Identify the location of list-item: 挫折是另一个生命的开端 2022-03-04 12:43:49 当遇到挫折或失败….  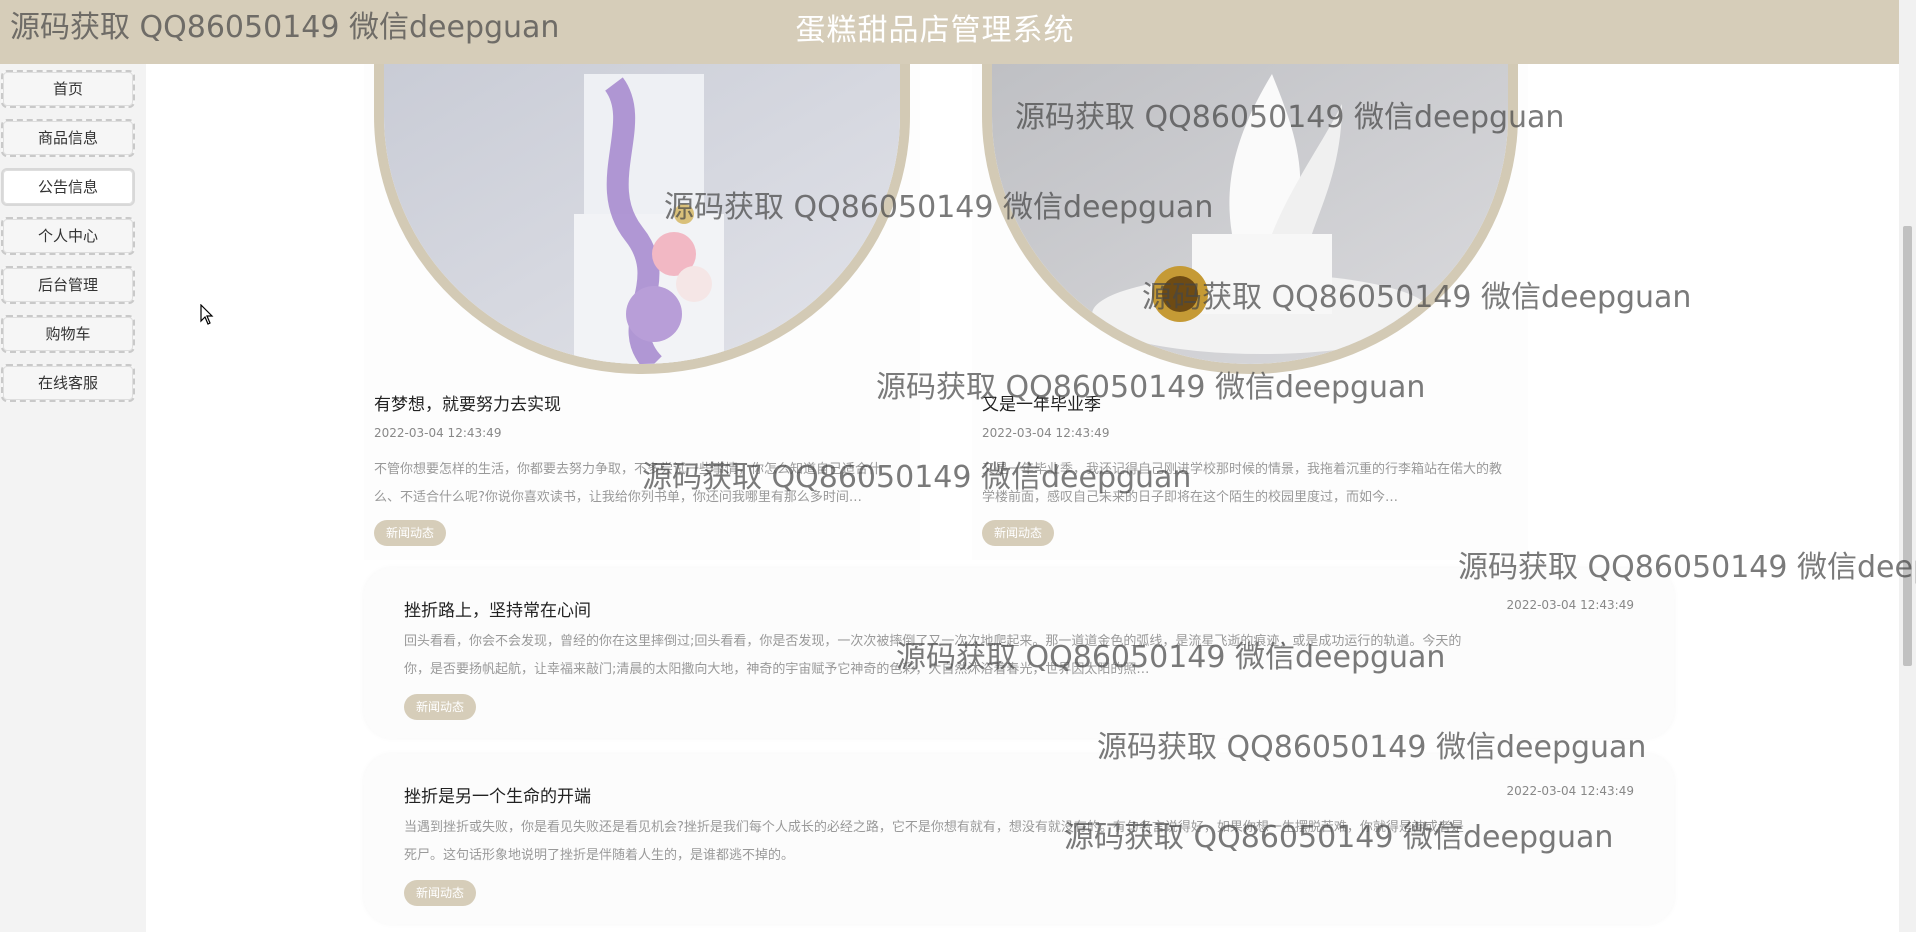
(1019, 839).